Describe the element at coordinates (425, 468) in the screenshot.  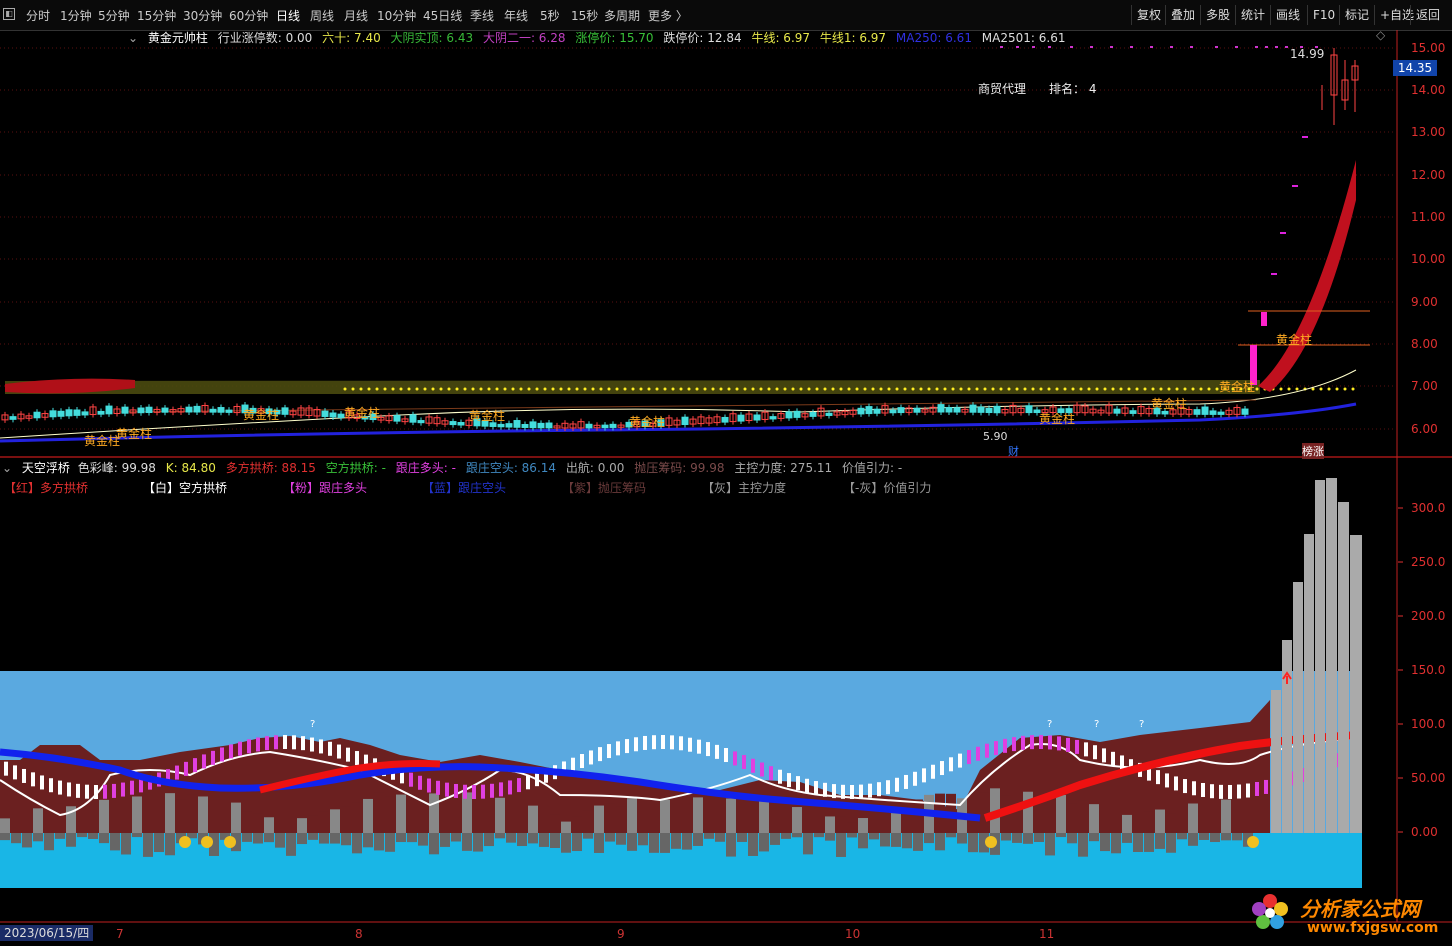
I see `sub-legend-item: 跟庄多头: -` at that location.